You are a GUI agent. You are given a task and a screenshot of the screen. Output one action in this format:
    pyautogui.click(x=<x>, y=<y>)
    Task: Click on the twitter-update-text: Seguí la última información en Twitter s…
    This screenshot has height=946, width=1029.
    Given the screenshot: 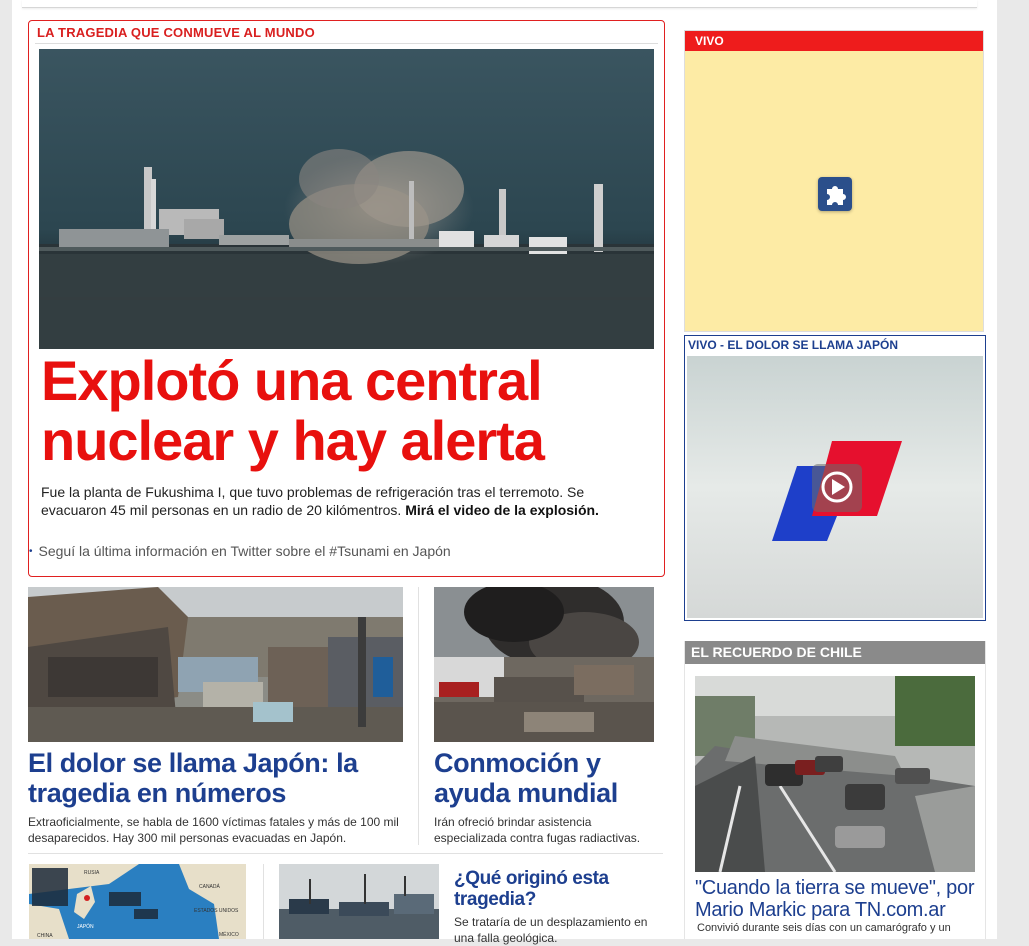 What is the action you would take?
    pyautogui.click(x=244, y=551)
    